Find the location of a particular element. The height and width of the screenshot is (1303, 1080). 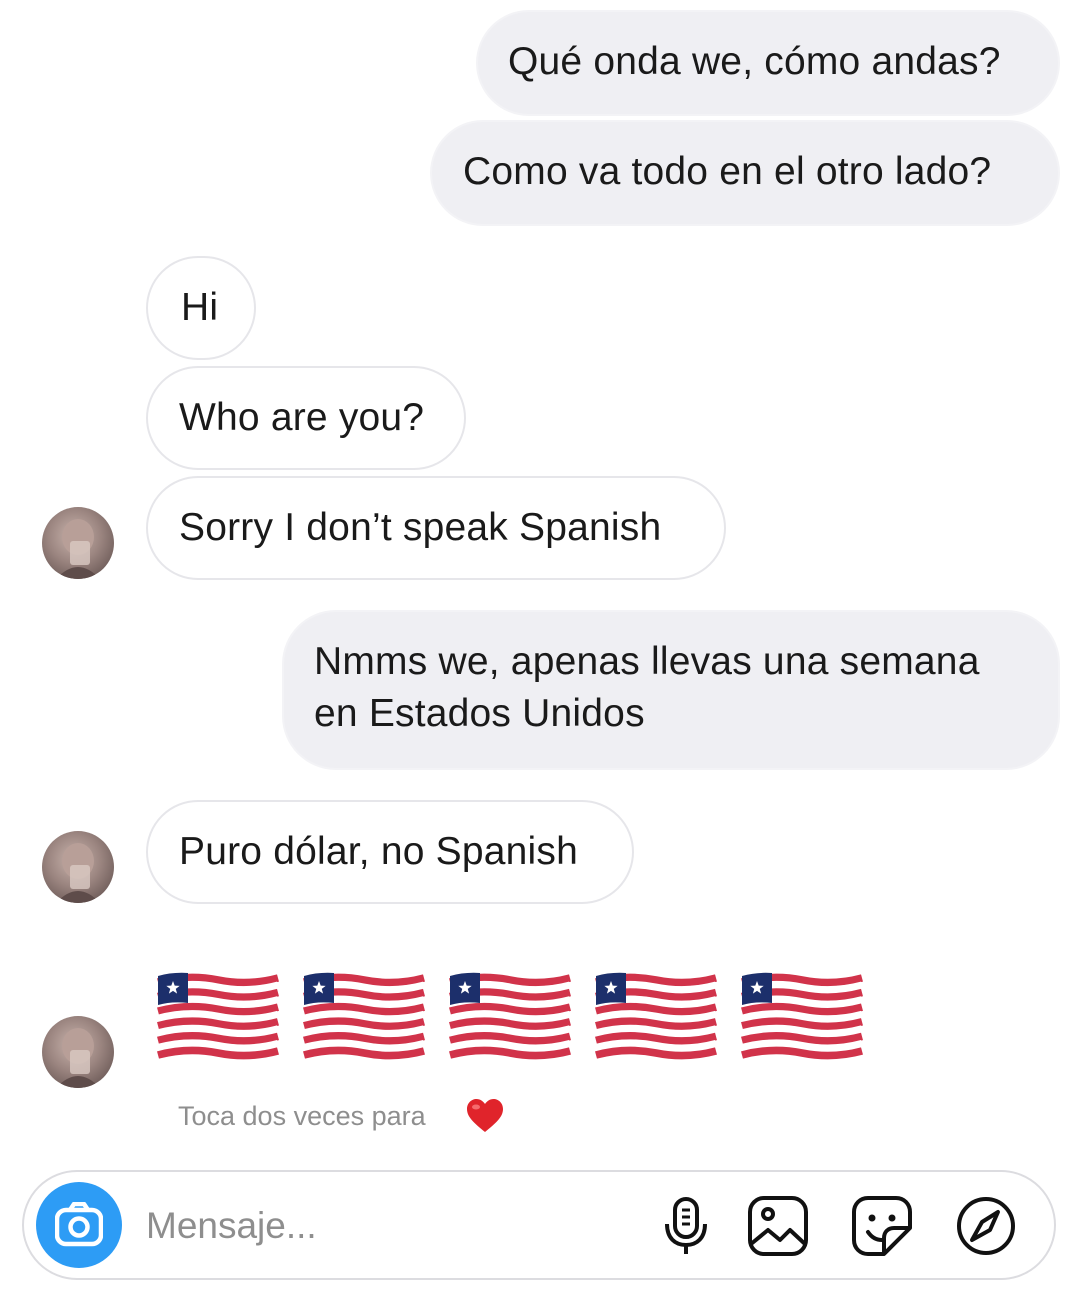

compass-icon is located at coordinates (986, 1226).